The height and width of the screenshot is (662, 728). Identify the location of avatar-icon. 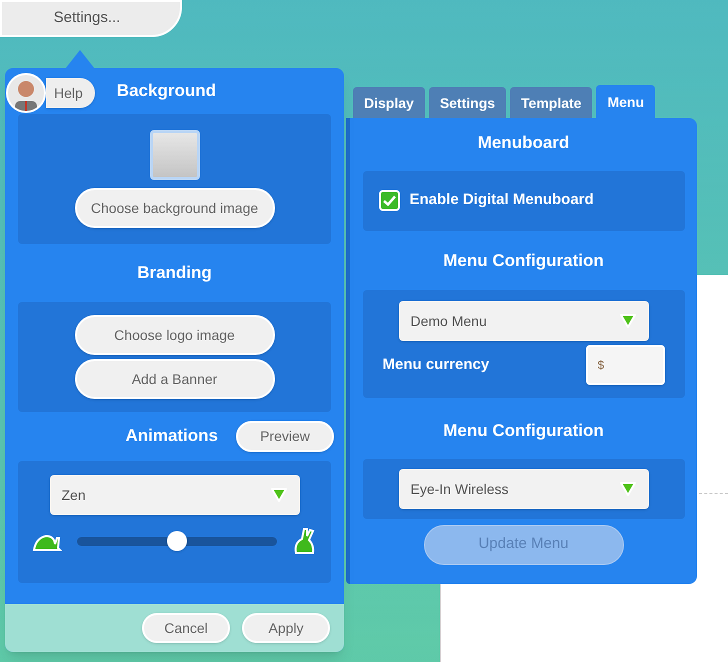
(26, 92).